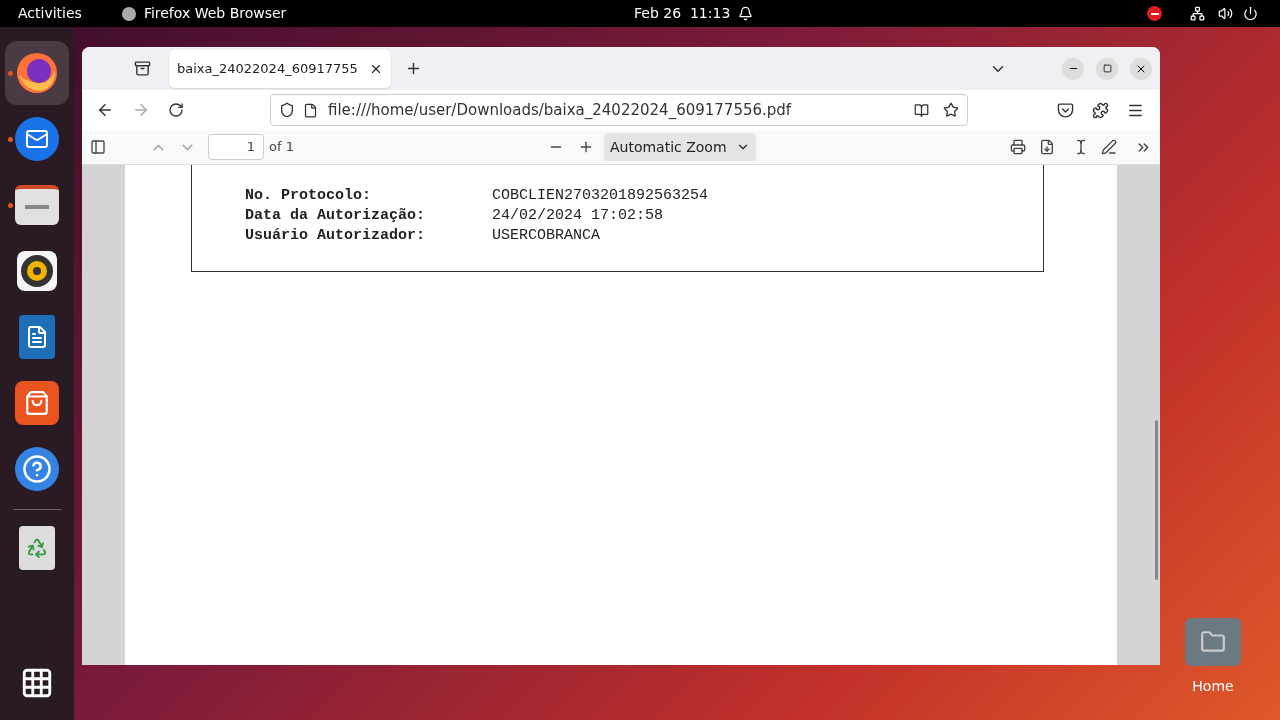  What do you see at coordinates (1250, 13) in the screenshot?
I see `power-icon` at bounding box center [1250, 13].